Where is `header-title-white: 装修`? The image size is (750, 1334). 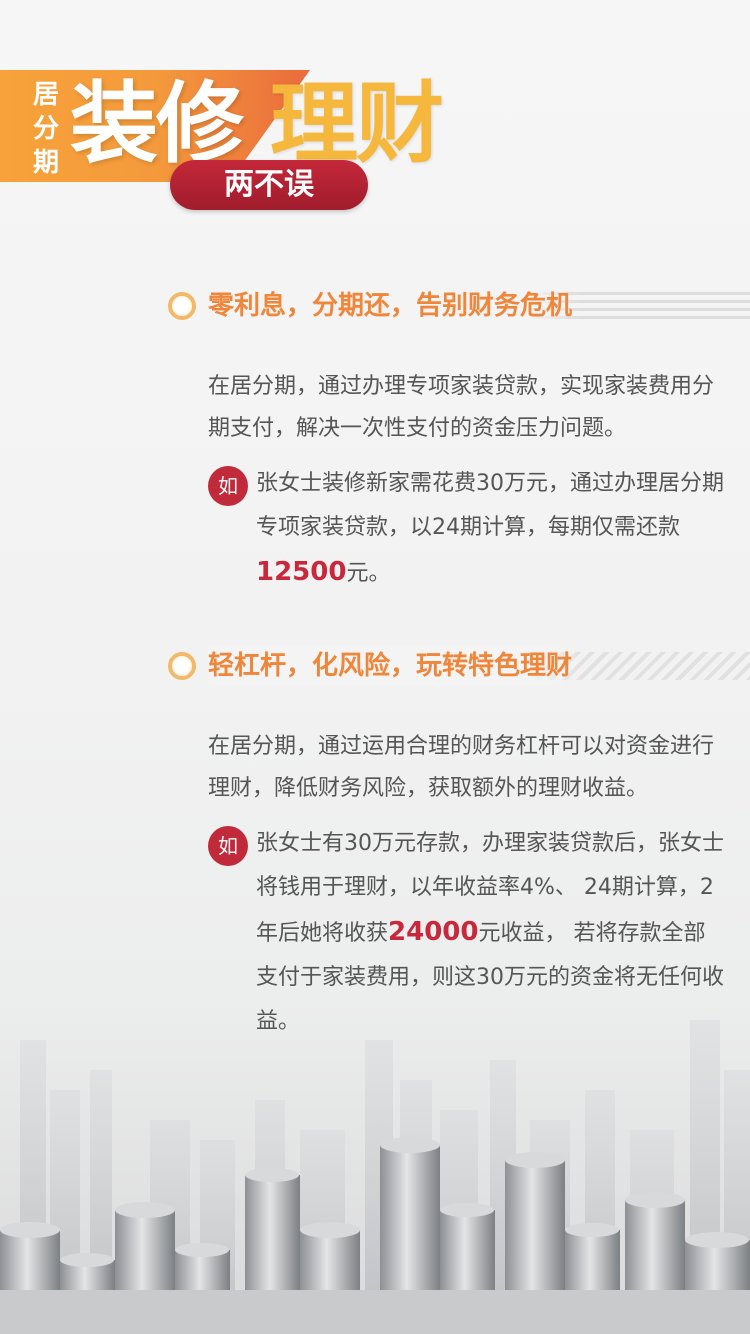
header-title-white: 装修 is located at coordinates (157, 123).